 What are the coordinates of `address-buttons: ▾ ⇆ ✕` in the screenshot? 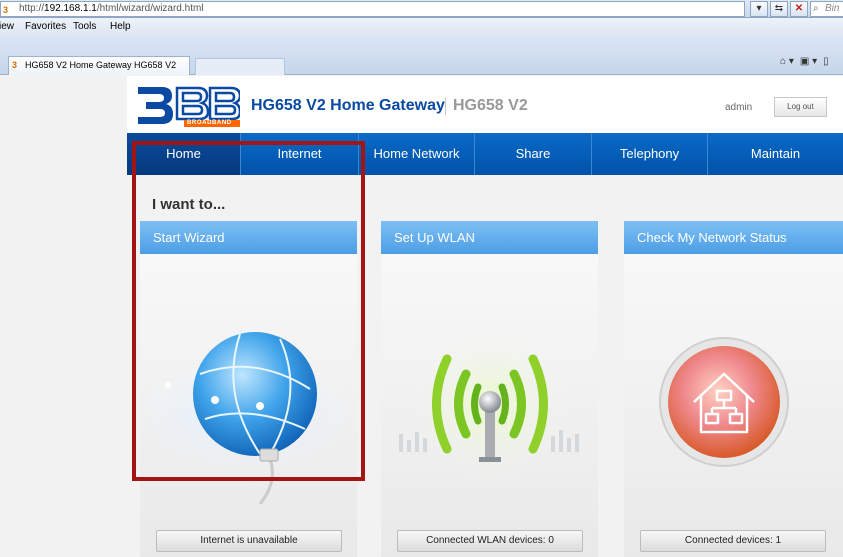 It's located at (779, 9).